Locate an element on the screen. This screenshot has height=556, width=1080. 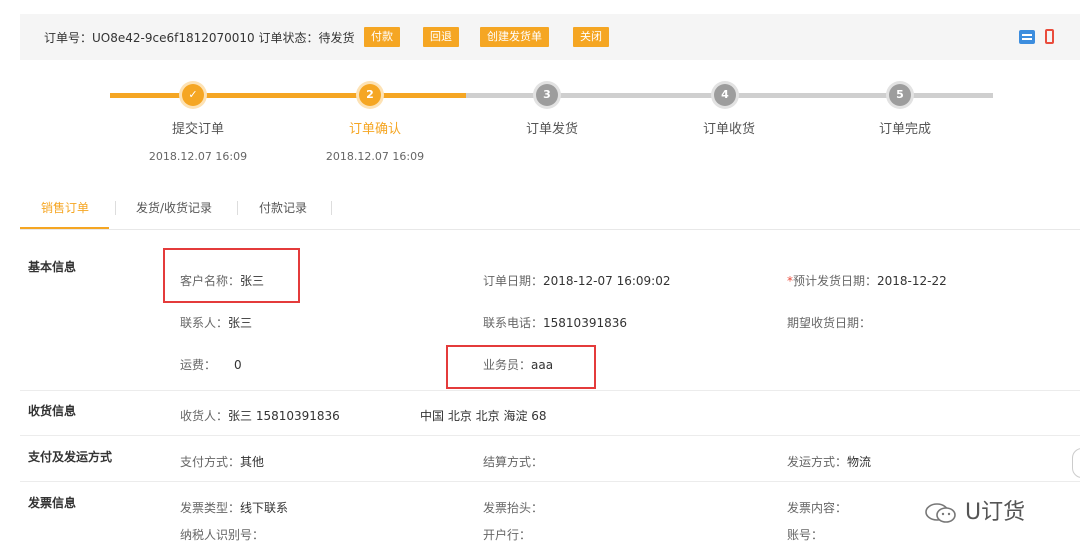
bank-field: 开户行： is located at coordinates (507, 534).